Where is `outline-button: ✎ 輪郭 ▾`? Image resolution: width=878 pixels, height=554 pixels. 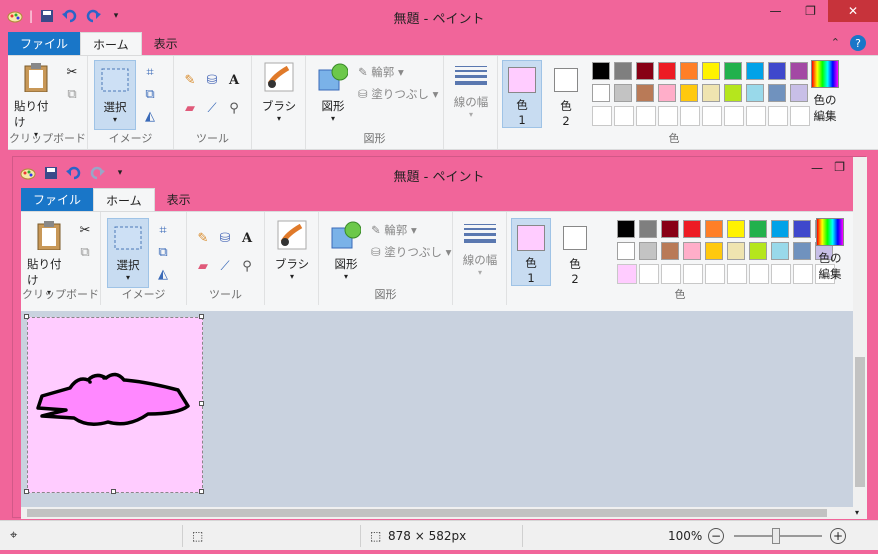
outline-button: ✎ 輪郭 ▾ is located at coordinates (381, 72).